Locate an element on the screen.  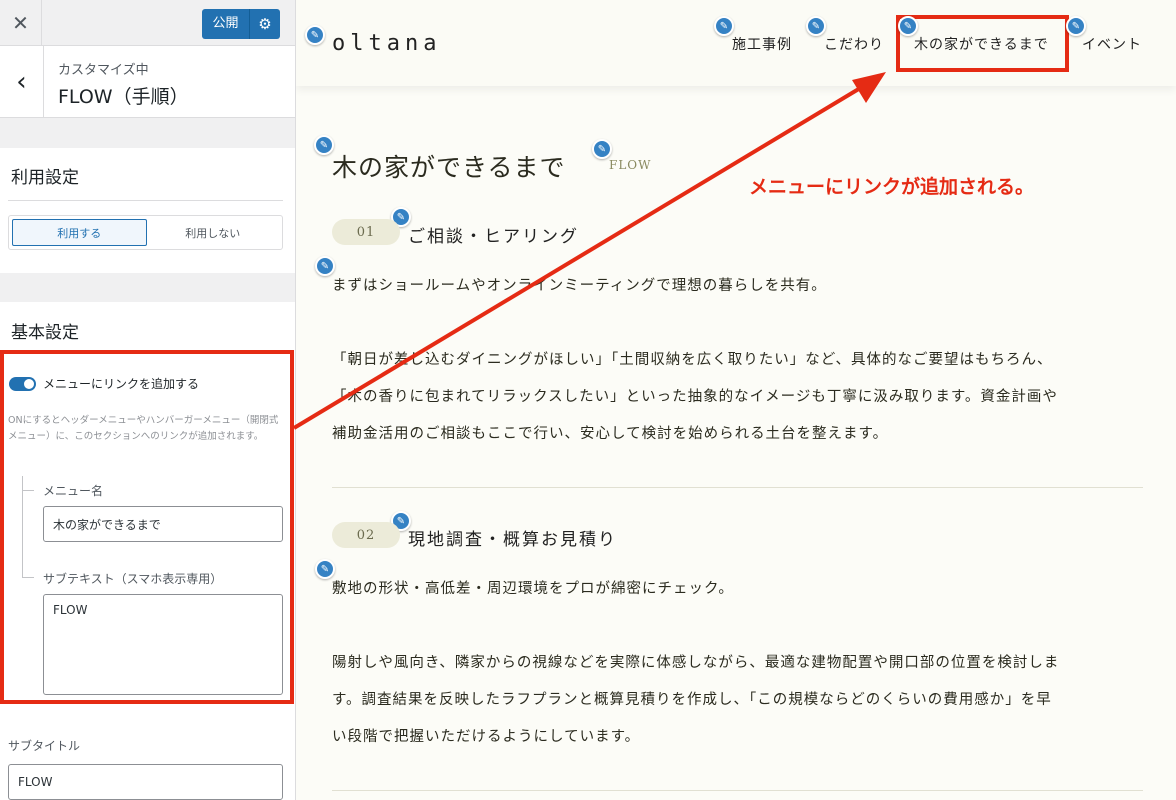
step-number: 01 is located at coordinates (366, 232).